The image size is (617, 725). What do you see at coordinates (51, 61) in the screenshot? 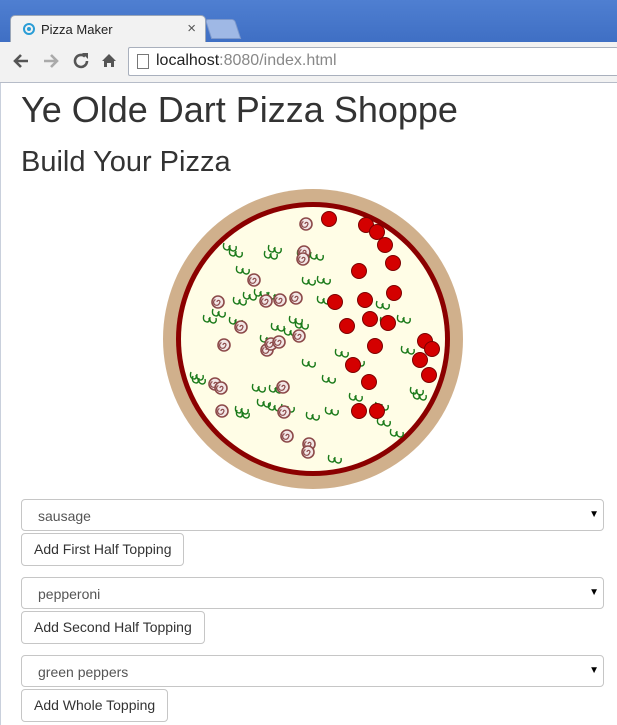
I see `forward-arrow-icon` at bounding box center [51, 61].